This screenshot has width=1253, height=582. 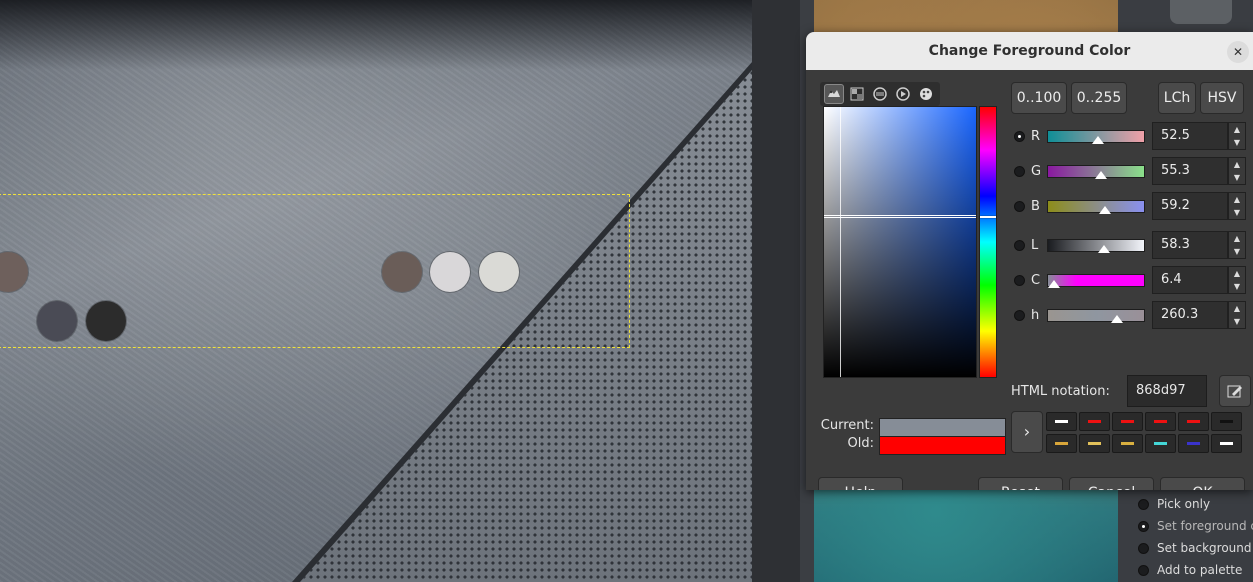 What do you see at coordinates (1184, 504) in the screenshot?
I see `option-label: Pick only` at bounding box center [1184, 504].